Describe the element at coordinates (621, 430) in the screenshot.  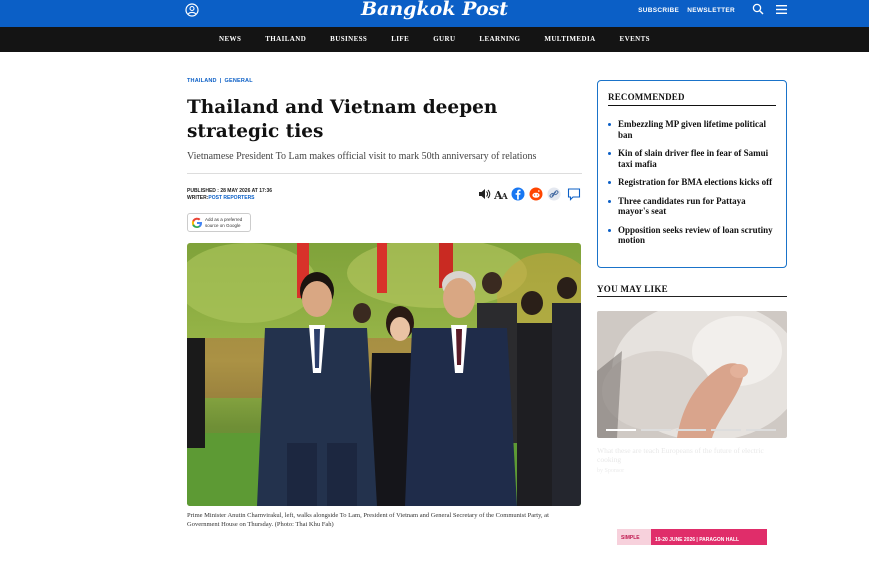
I see `carousel-dot-active` at that location.